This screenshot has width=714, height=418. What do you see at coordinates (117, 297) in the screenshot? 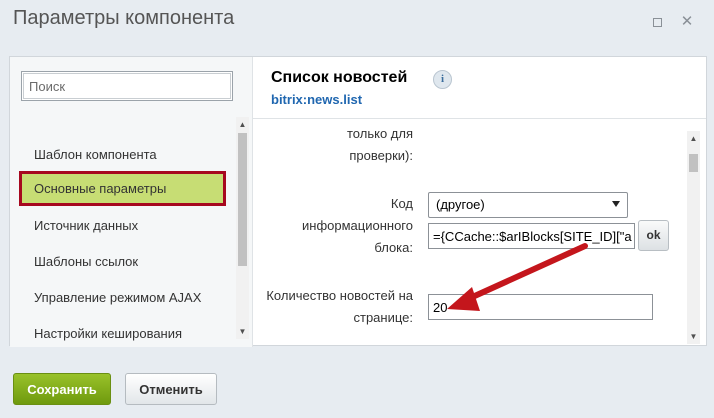
I see `sidebar-item-ajax-mode: Управление режимом AJAX` at bounding box center [117, 297].